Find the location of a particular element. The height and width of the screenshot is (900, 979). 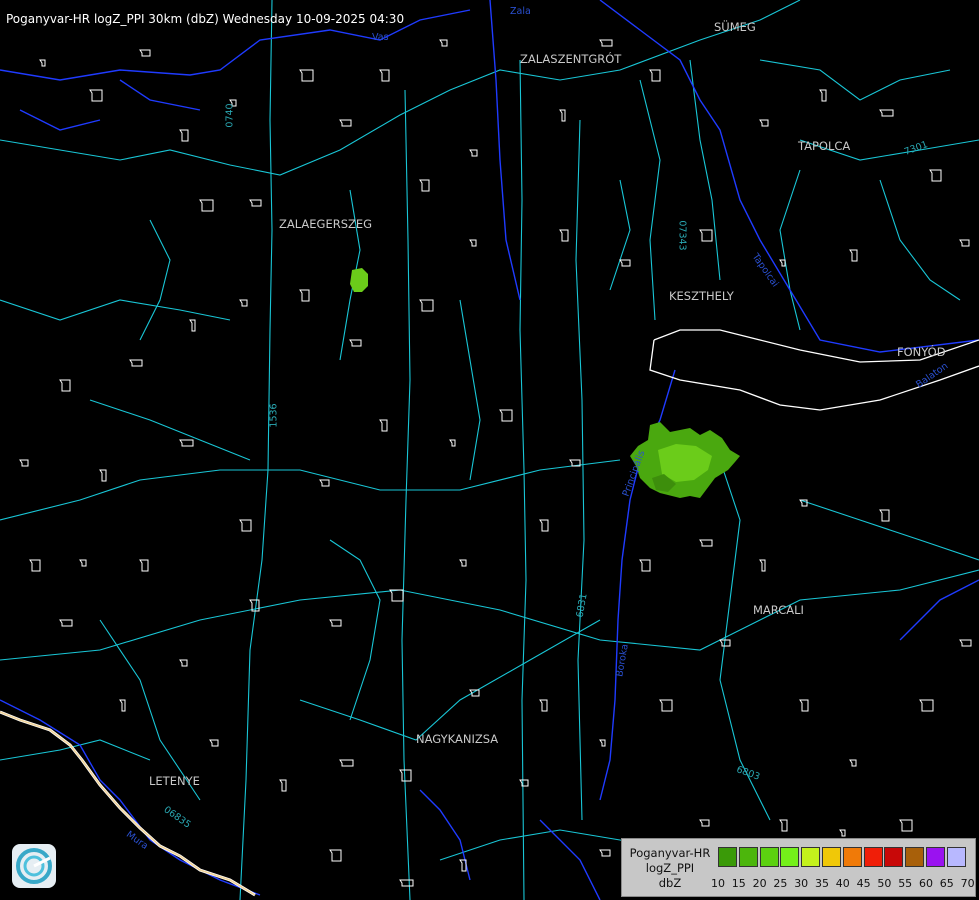

legend-tick-label: 25 is located at coordinates (780, 883).